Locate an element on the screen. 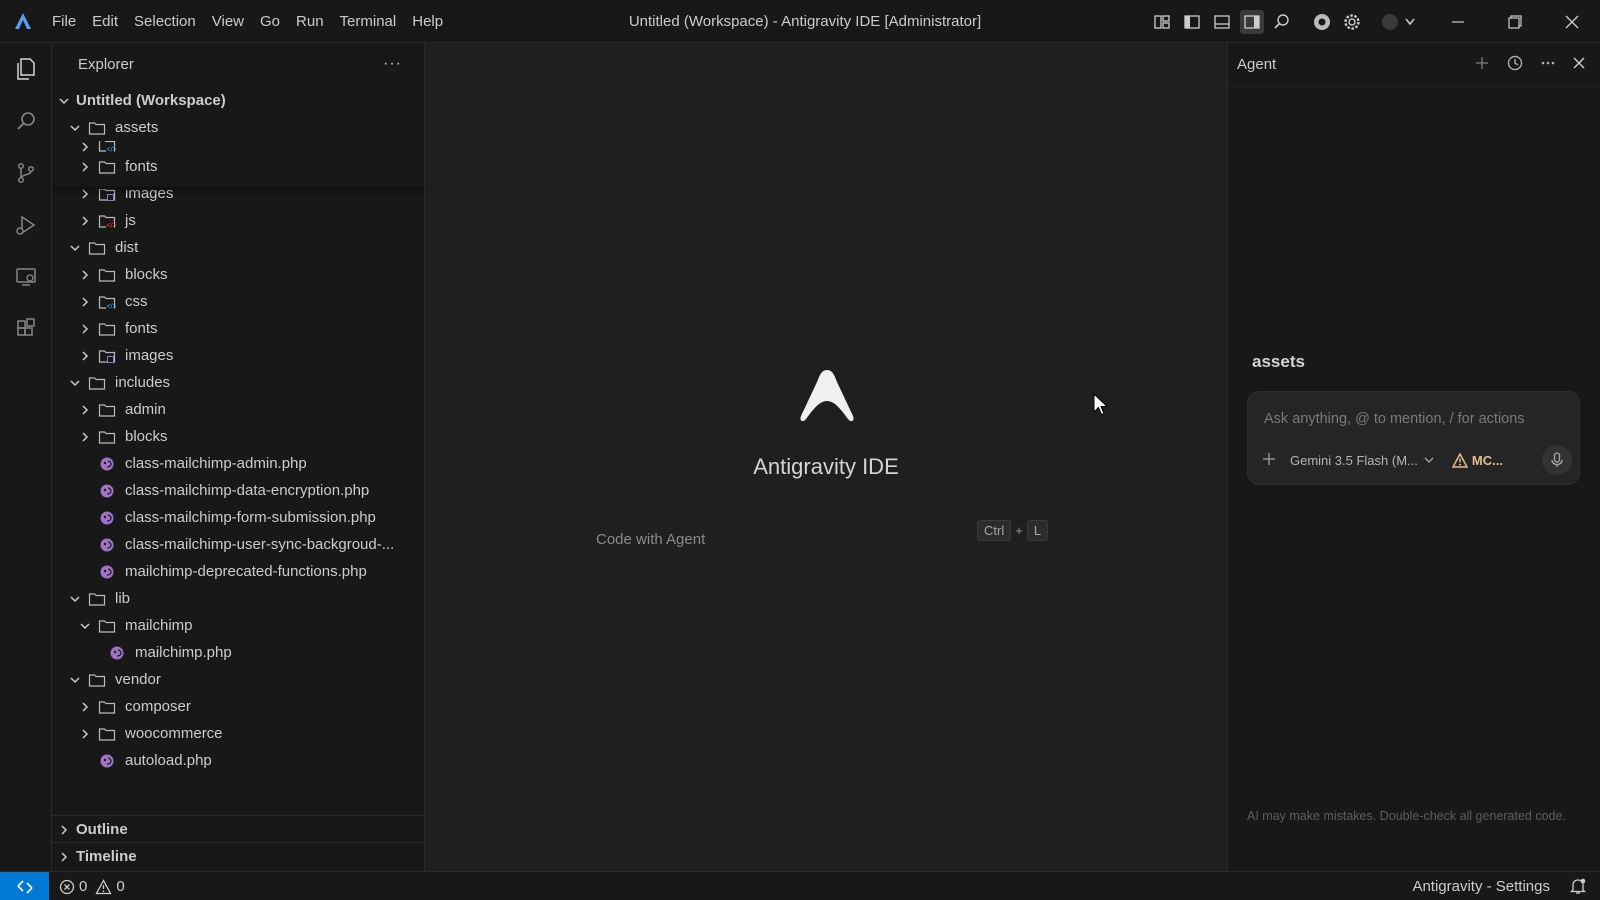 This screenshot has width=1600, height=900. history-icon is located at coordinates (1515, 64).